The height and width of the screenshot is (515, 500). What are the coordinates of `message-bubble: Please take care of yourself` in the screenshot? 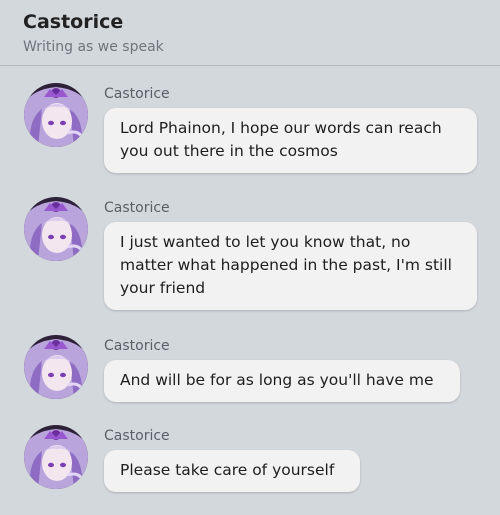 It's located at (232, 471).